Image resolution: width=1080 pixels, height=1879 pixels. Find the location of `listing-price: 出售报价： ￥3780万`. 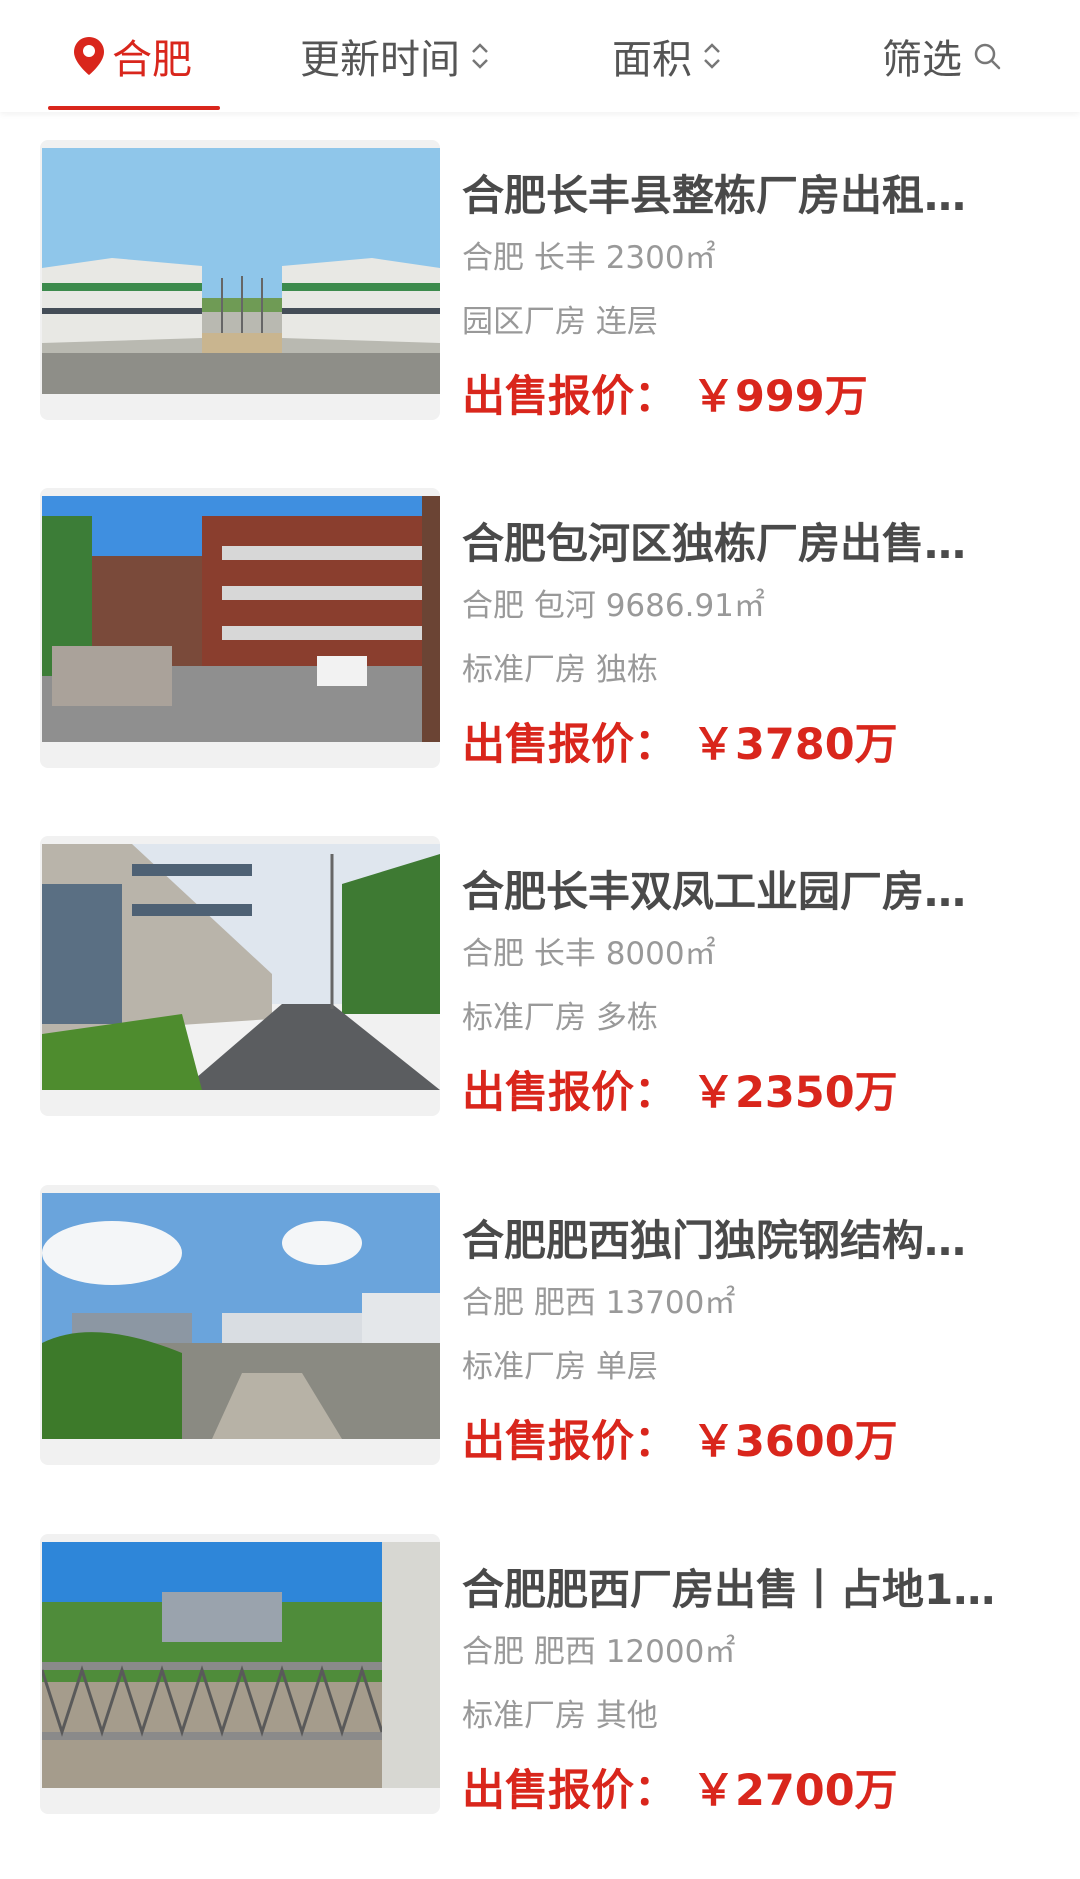

listing-price: 出售报价： ￥3780万 is located at coordinates (680, 745).